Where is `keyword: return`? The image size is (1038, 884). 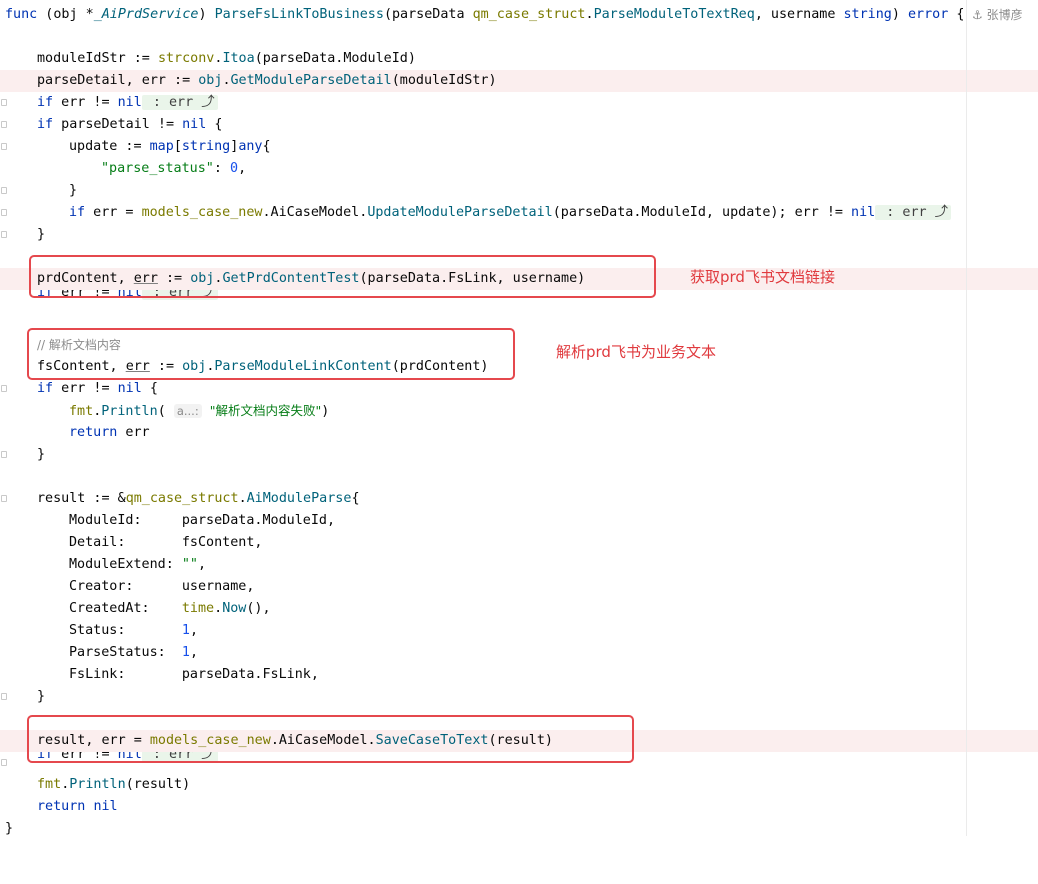 keyword: return is located at coordinates (93, 432).